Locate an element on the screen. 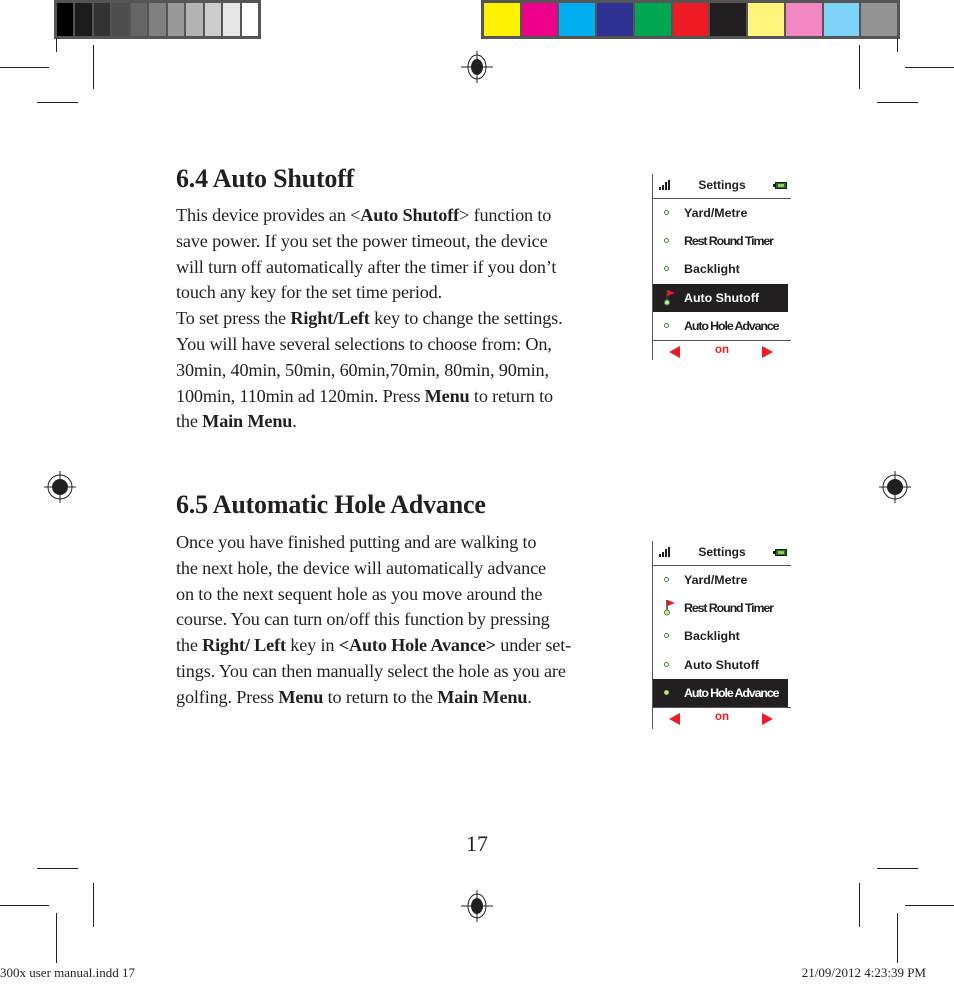 The image size is (954, 988). bold-term: <Auto Hole Avance> is located at coordinates (417, 645).